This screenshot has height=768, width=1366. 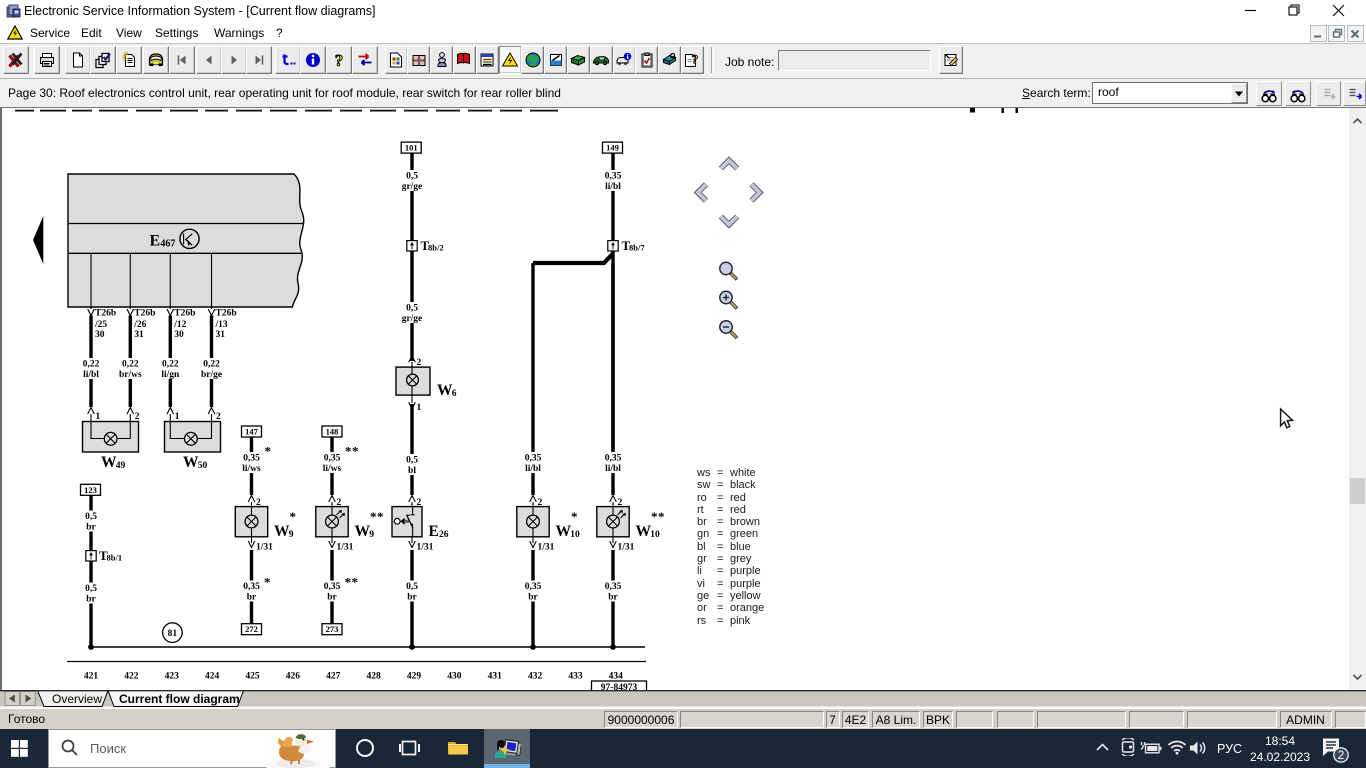 I want to click on svg-text: Overview, so click(x=77, y=699).